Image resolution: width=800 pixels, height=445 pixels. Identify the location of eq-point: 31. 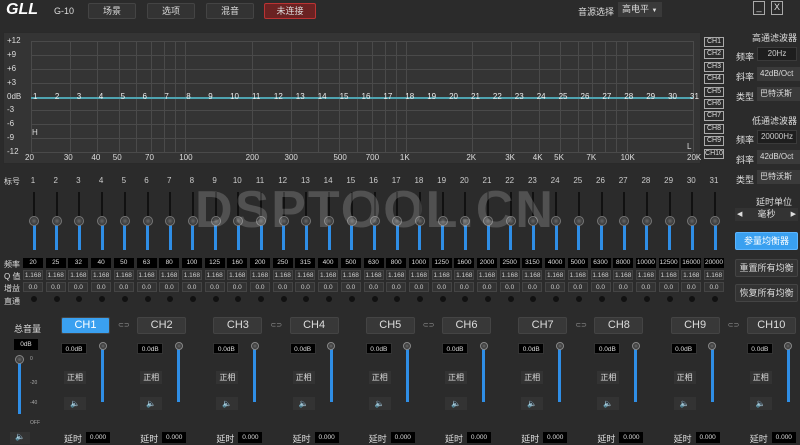
(694, 96).